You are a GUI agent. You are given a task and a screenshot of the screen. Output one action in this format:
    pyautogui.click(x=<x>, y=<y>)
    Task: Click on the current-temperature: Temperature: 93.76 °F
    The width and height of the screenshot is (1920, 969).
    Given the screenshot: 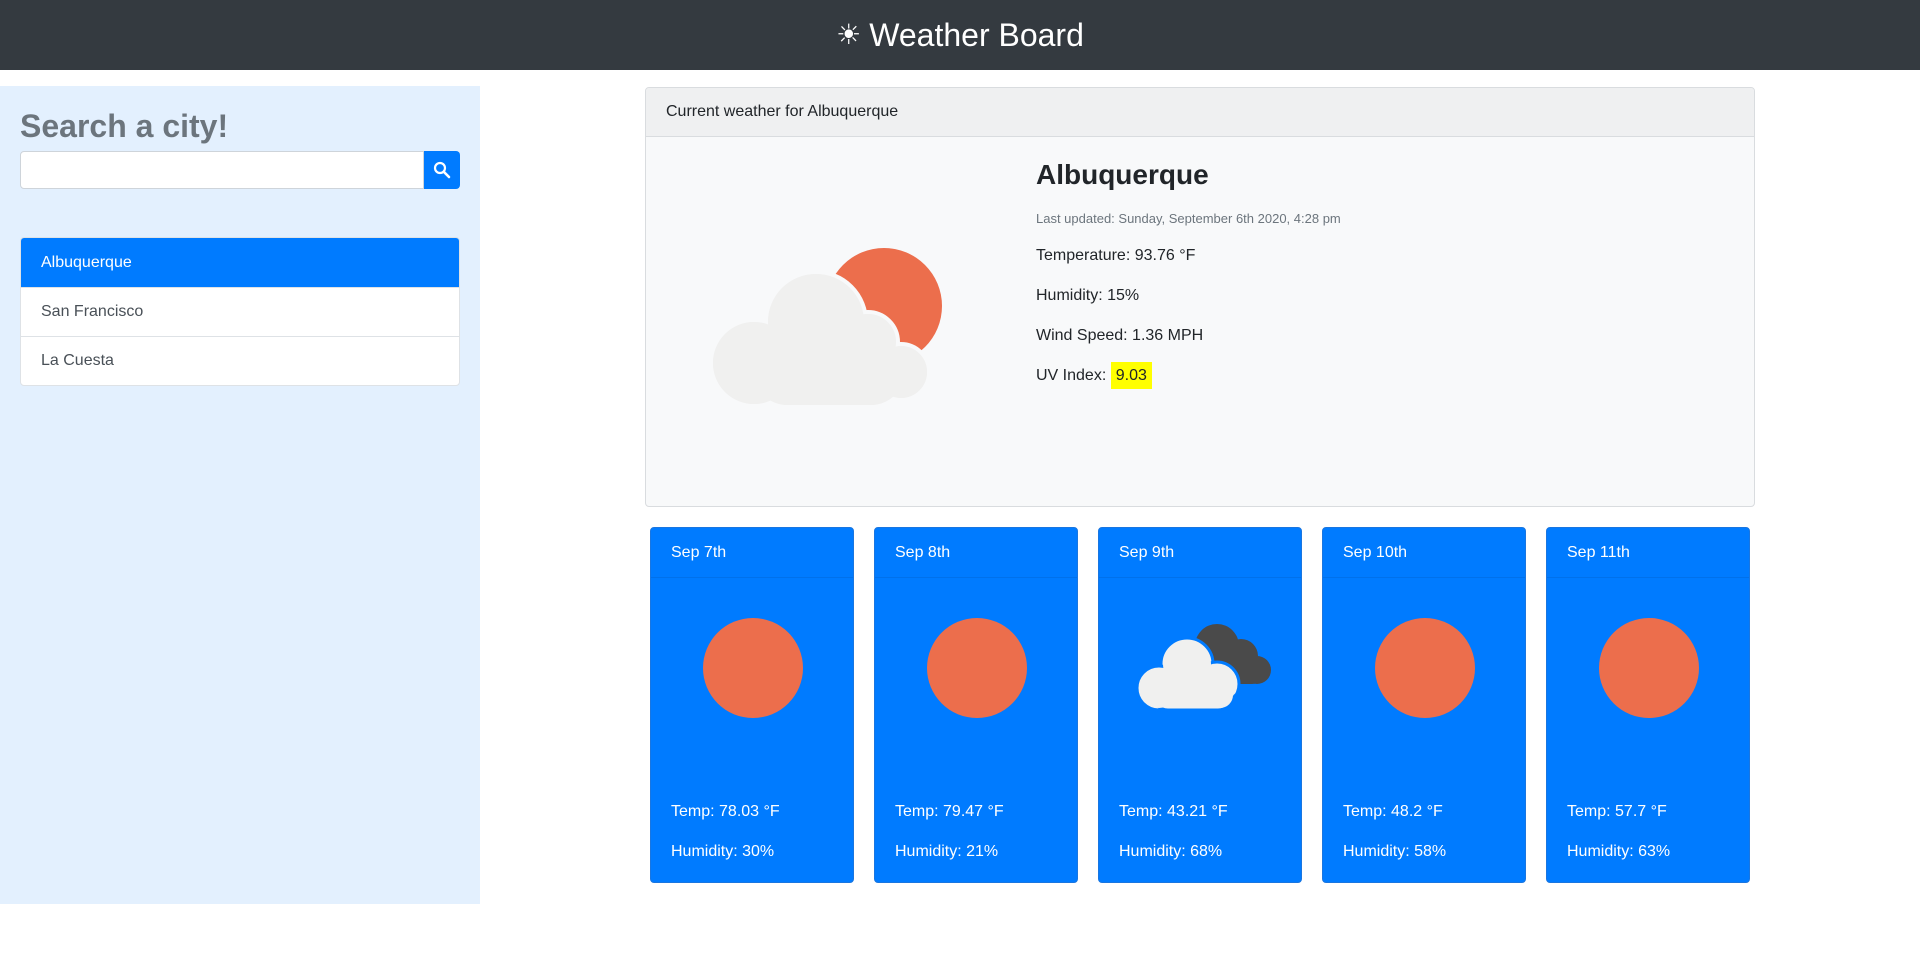 What is the action you would take?
    pyautogui.click(x=1116, y=255)
    